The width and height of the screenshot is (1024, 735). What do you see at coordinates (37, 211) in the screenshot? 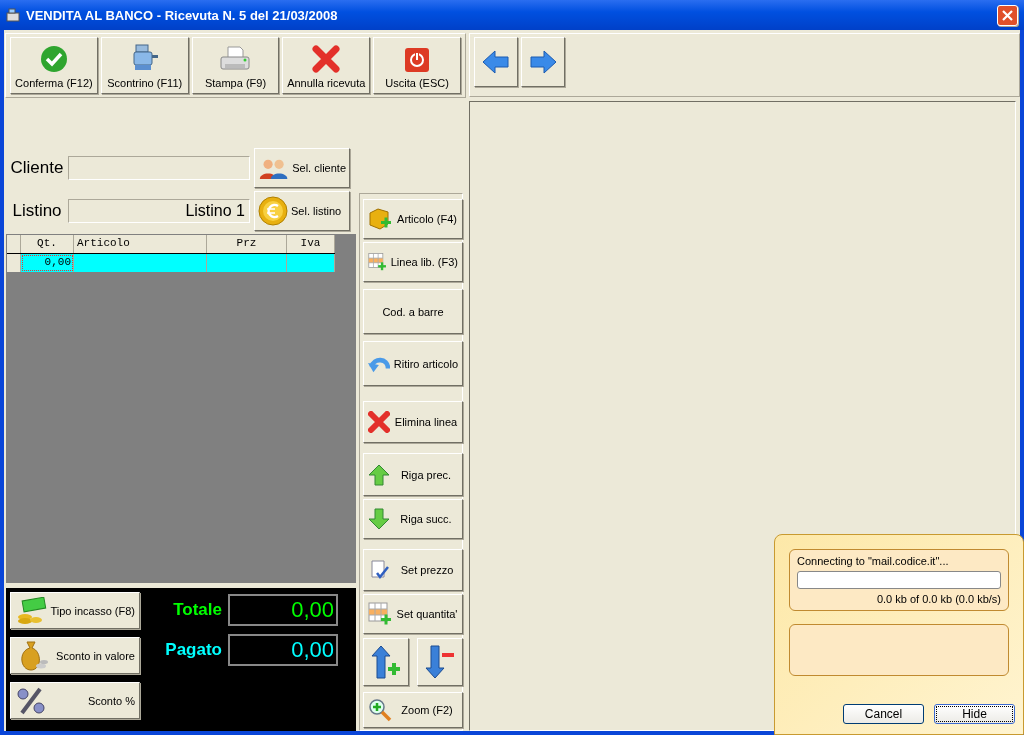
I see `listino-label: Listino` at bounding box center [37, 211].